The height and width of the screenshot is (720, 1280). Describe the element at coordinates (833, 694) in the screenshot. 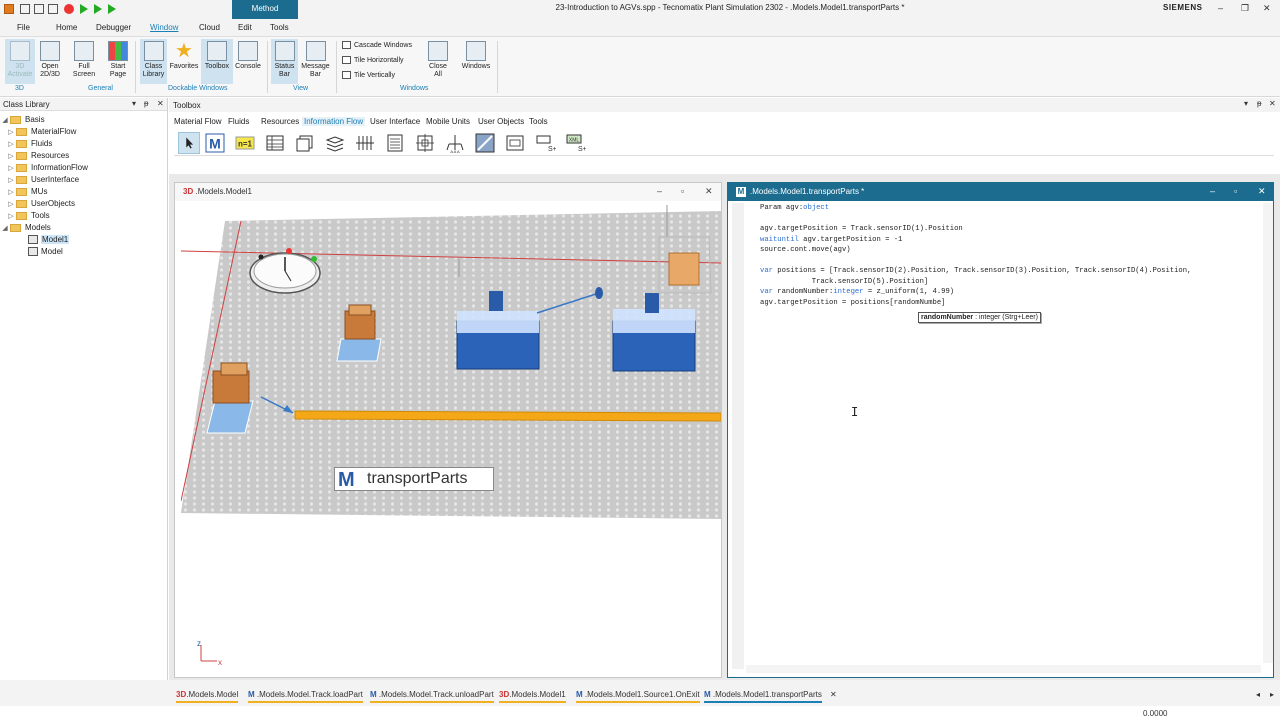

I see `close-tab-icon: ✕` at that location.